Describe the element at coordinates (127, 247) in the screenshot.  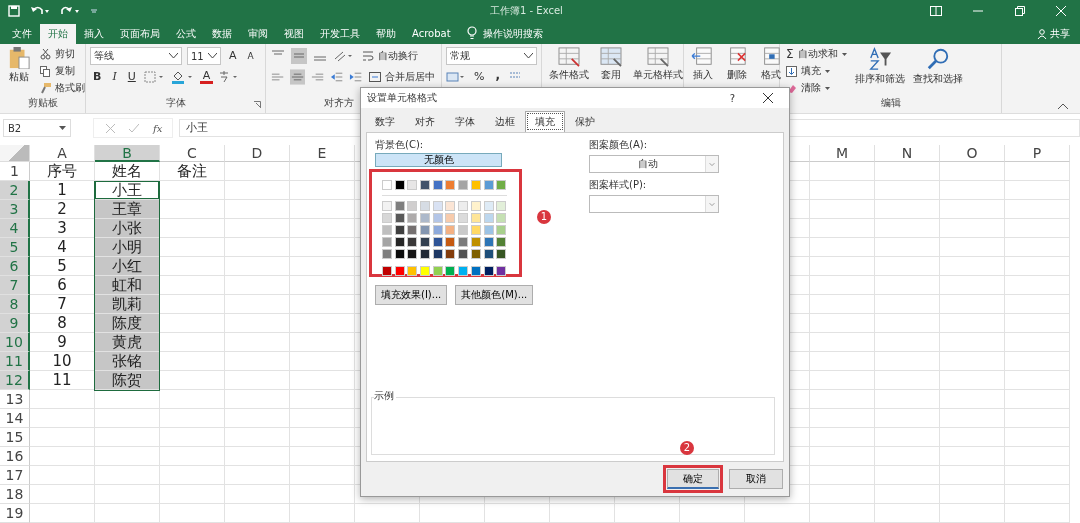
I see `table-cell: 小明` at that location.